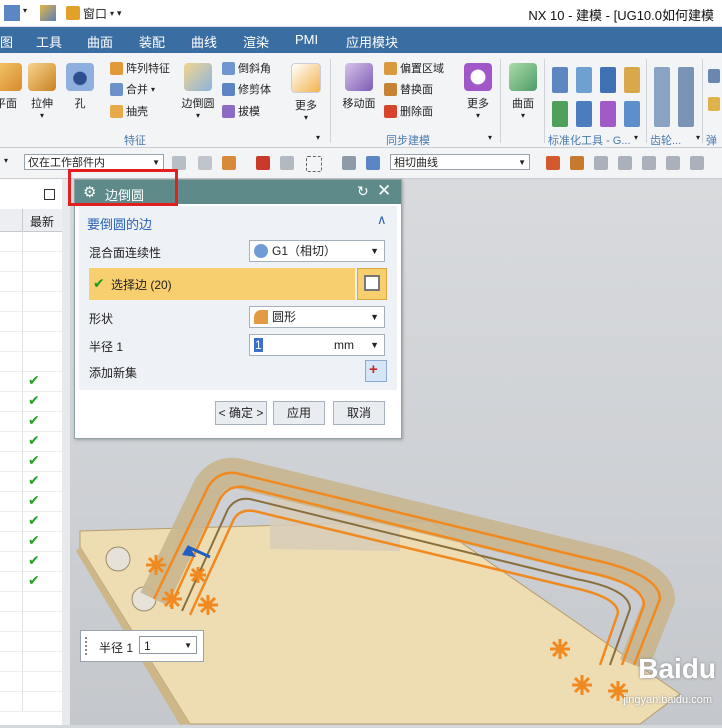 The width and height of the screenshot is (722, 728). What do you see at coordinates (349, 163) in the screenshot?
I see `face-select-icon` at bounding box center [349, 163].